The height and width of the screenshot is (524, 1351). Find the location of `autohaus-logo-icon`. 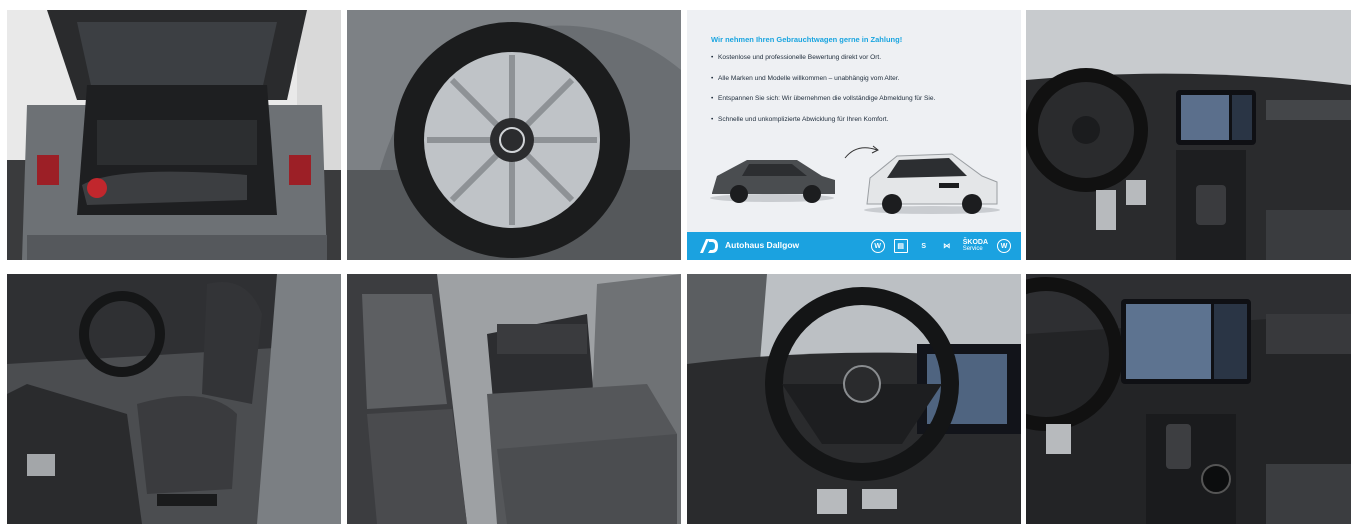

autohaus-logo-icon is located at coordinates (709, 246).